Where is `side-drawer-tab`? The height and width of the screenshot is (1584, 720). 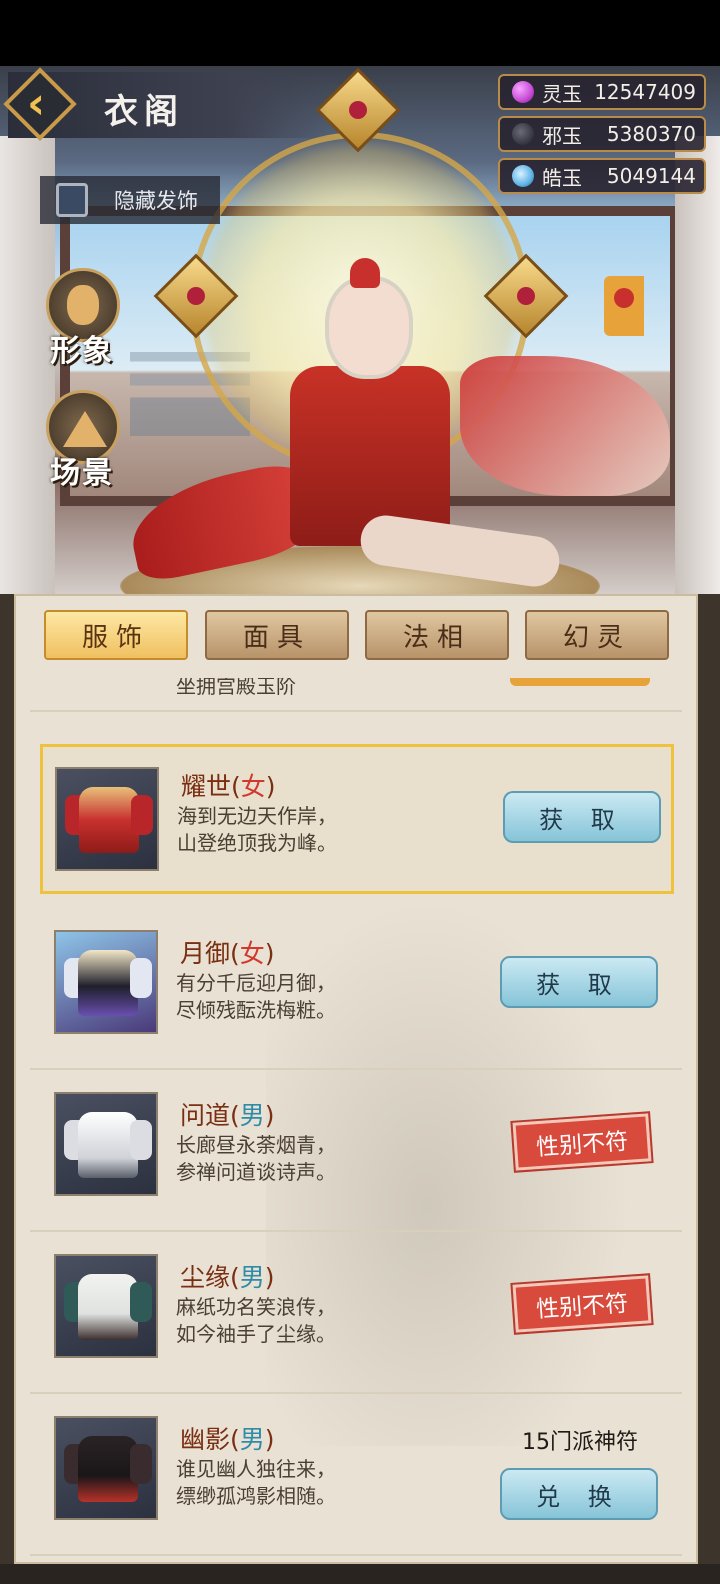 side-drawer-tab is located at coordinates (624, 306).